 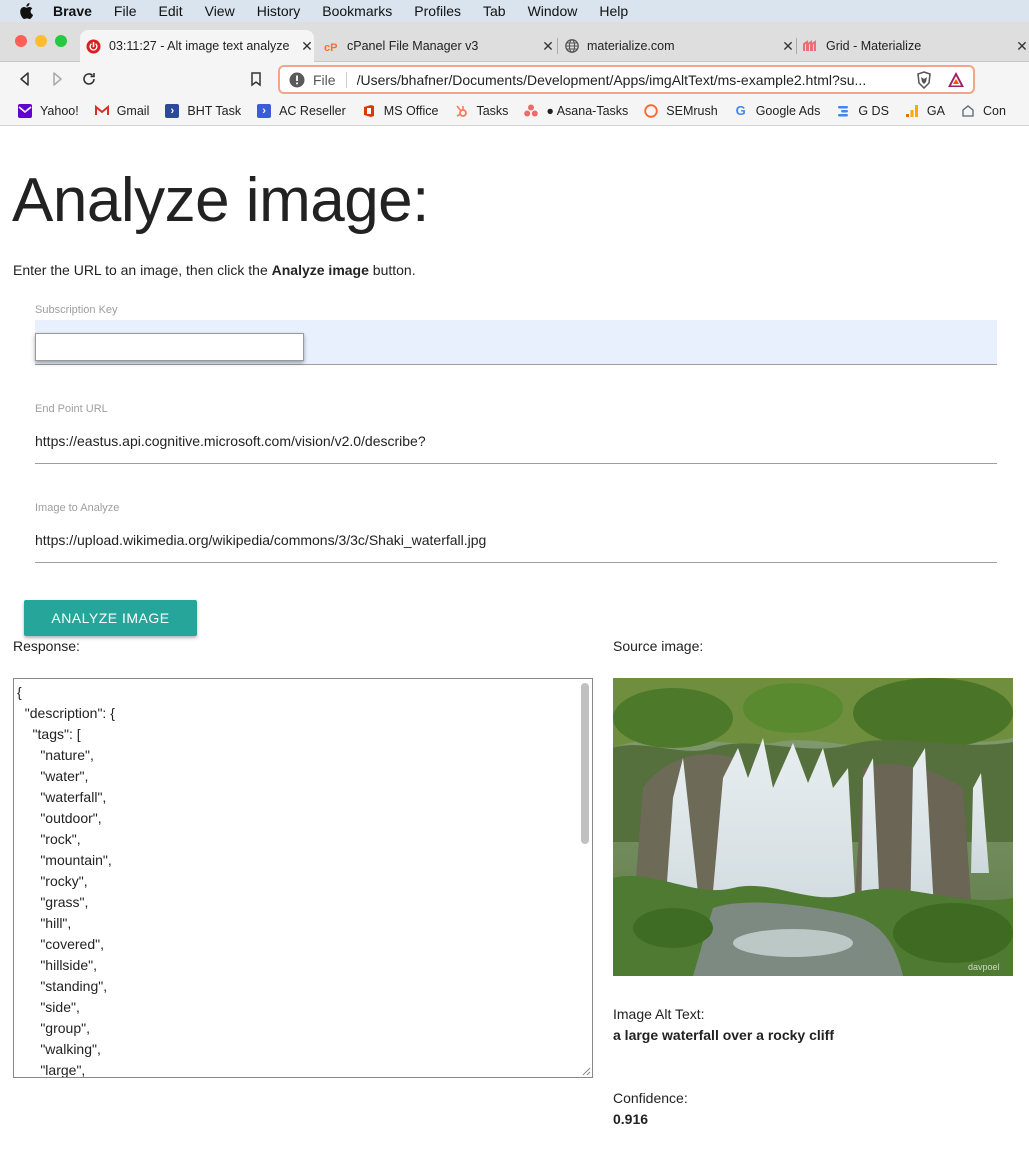 I want to click on bookmark-button, so click(x=256, y=79).